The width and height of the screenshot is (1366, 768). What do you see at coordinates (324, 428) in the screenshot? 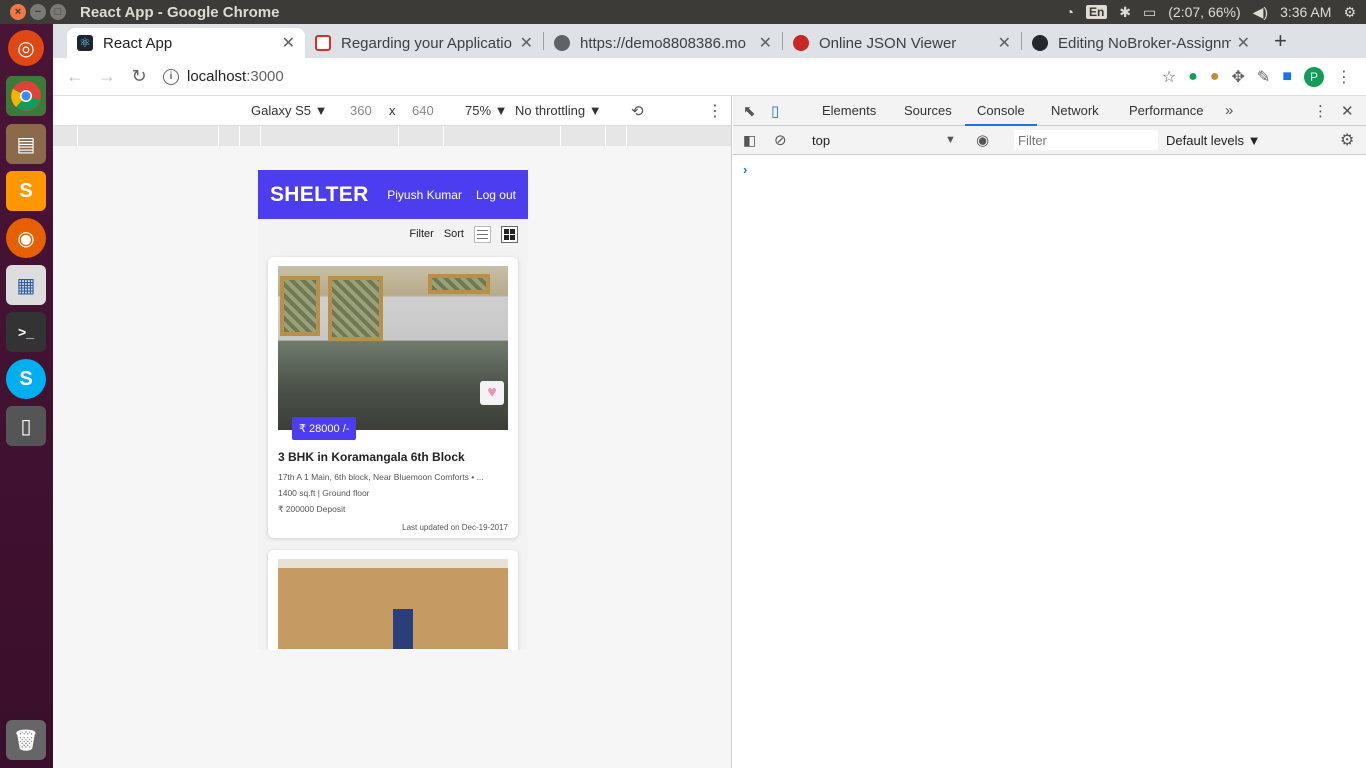
I see `price-badge: ₹ 28000 /-` at bounding box center [324, 428].